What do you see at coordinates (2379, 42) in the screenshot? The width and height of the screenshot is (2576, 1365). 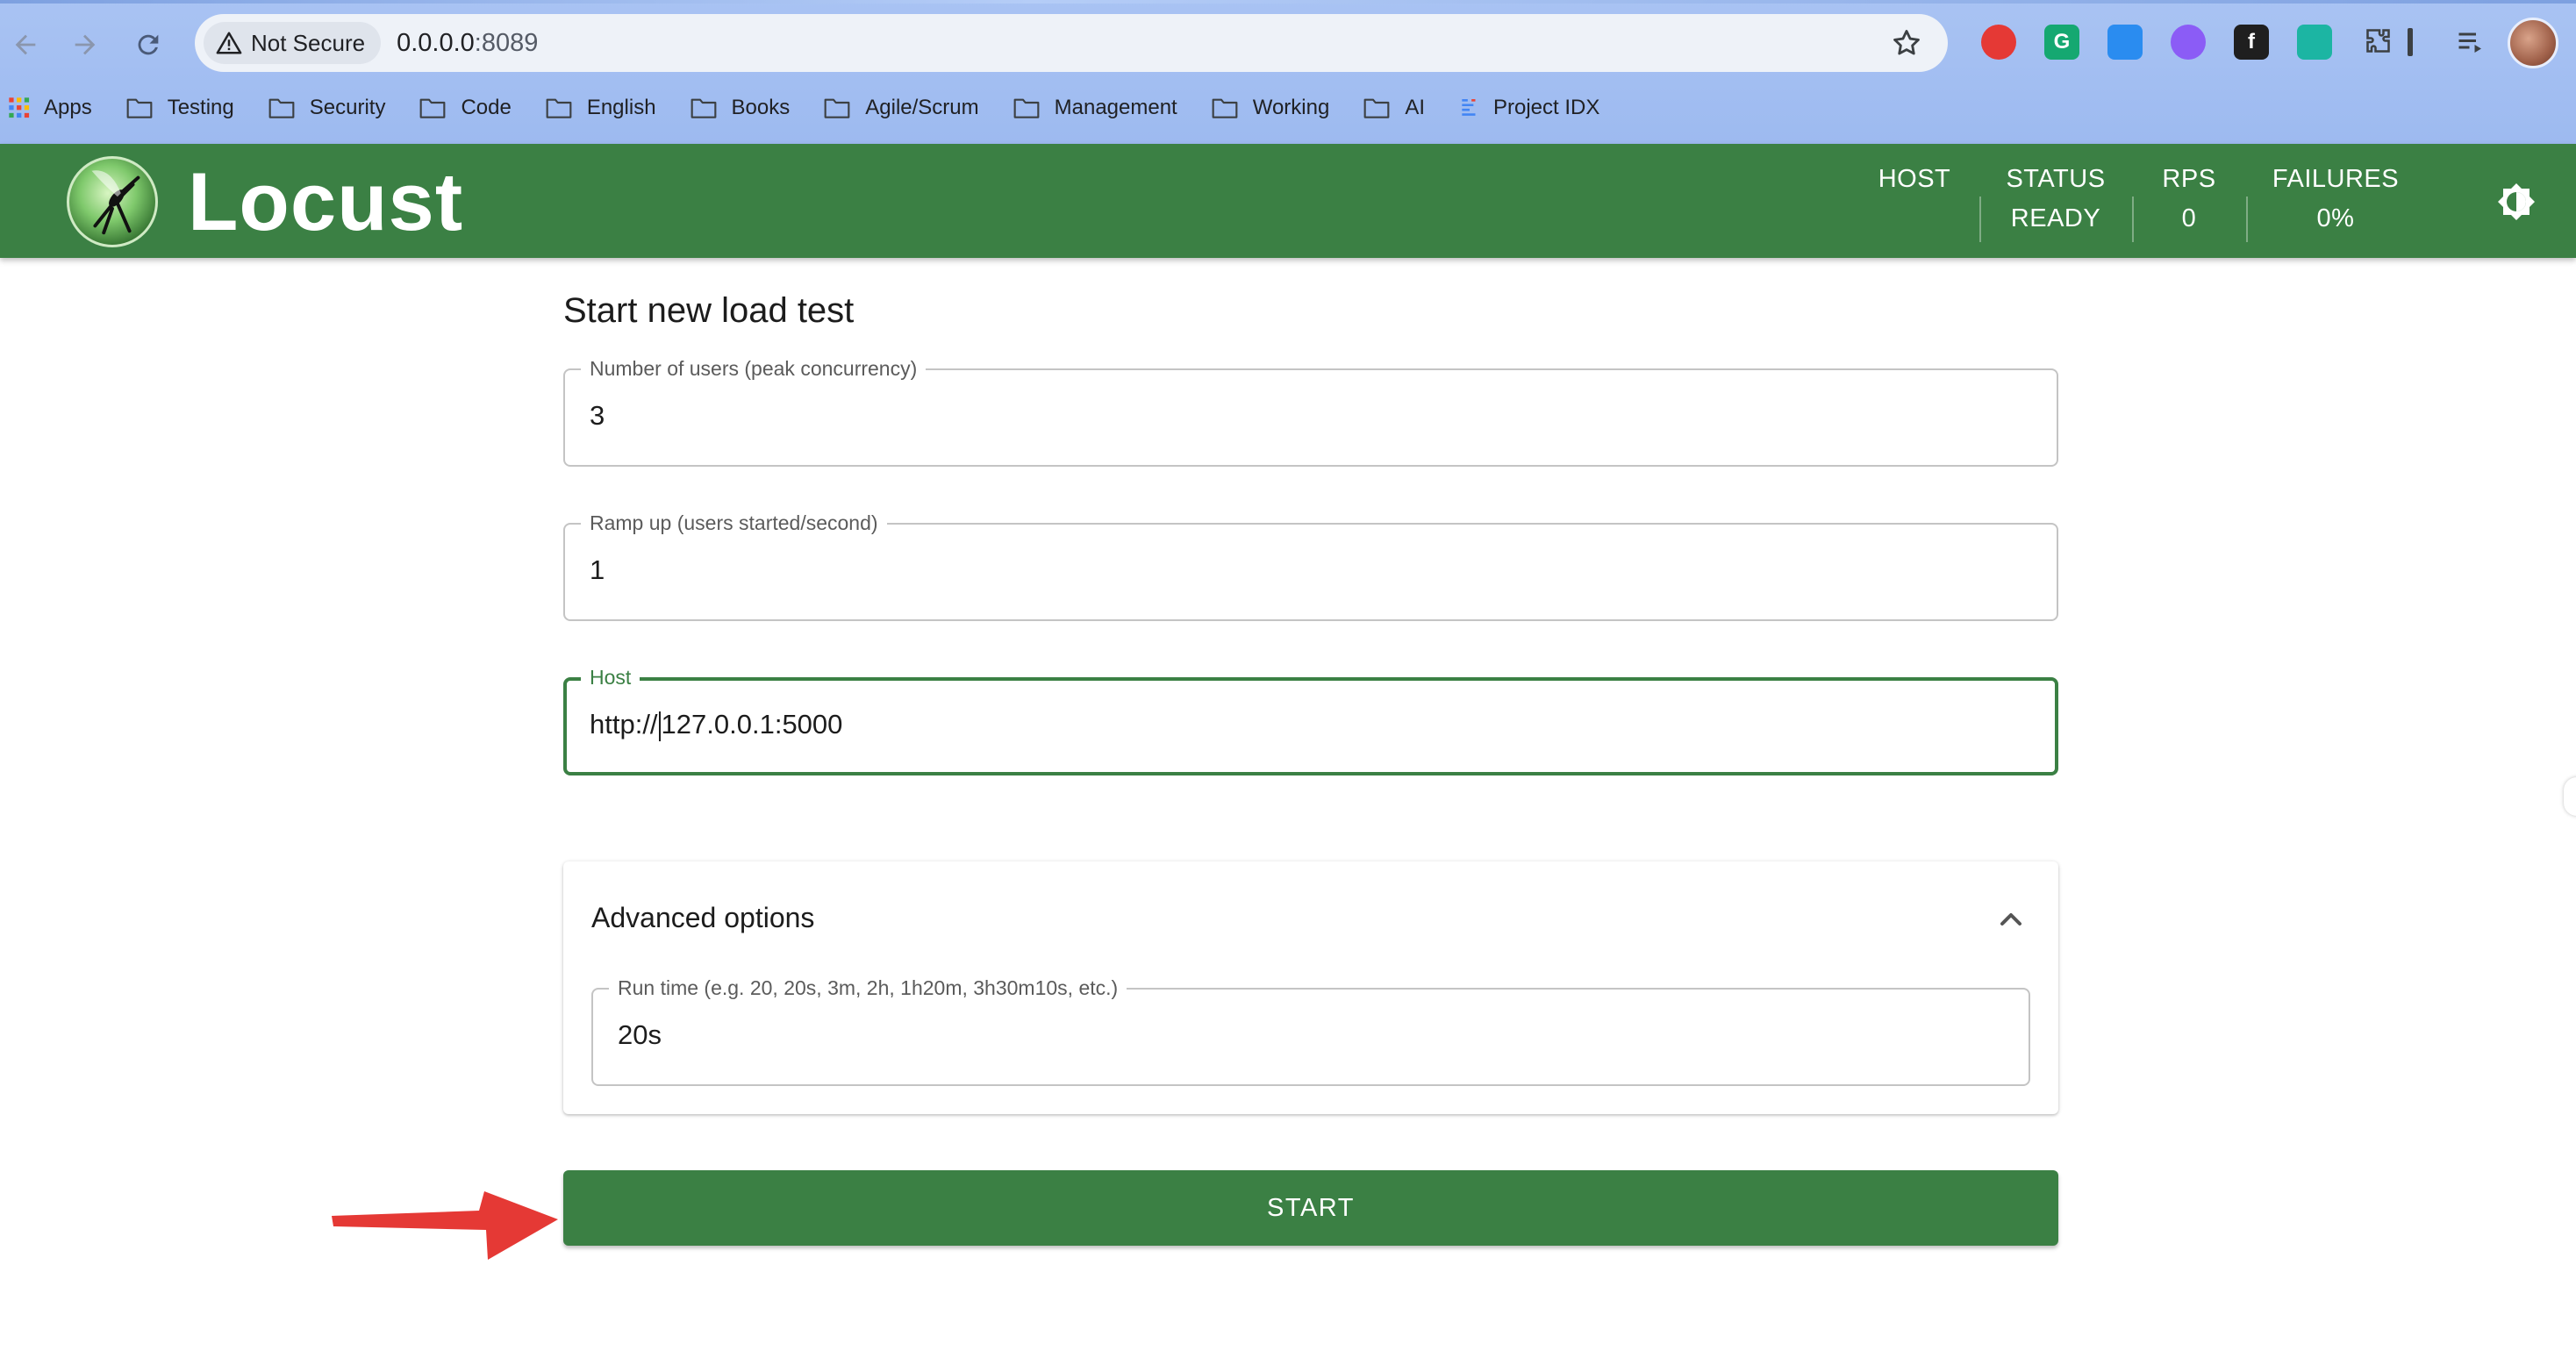 I see `extensions-puzzle-icon` at bounding box center [2379, 42].